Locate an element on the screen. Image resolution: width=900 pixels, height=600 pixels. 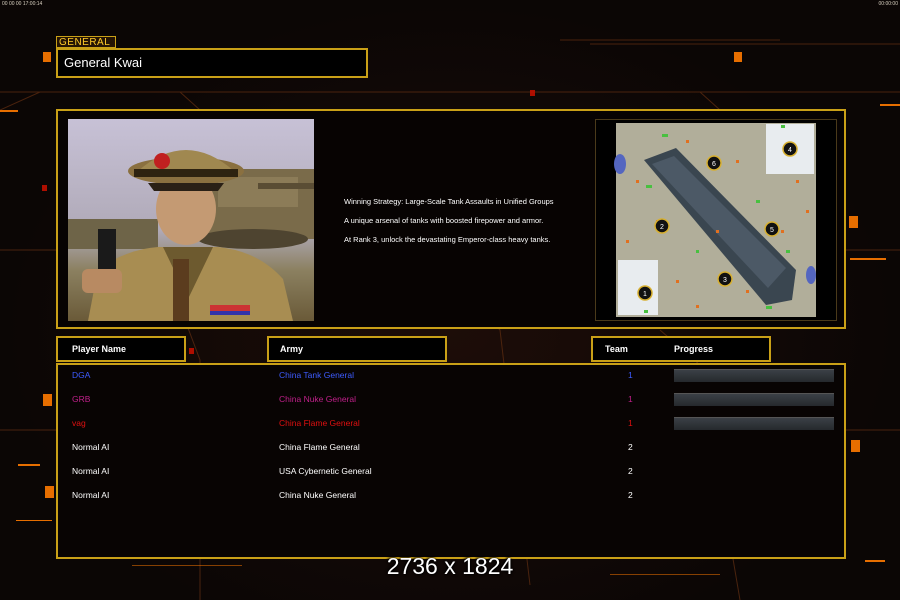
header-team: Team is located at coordinates (616, 349).